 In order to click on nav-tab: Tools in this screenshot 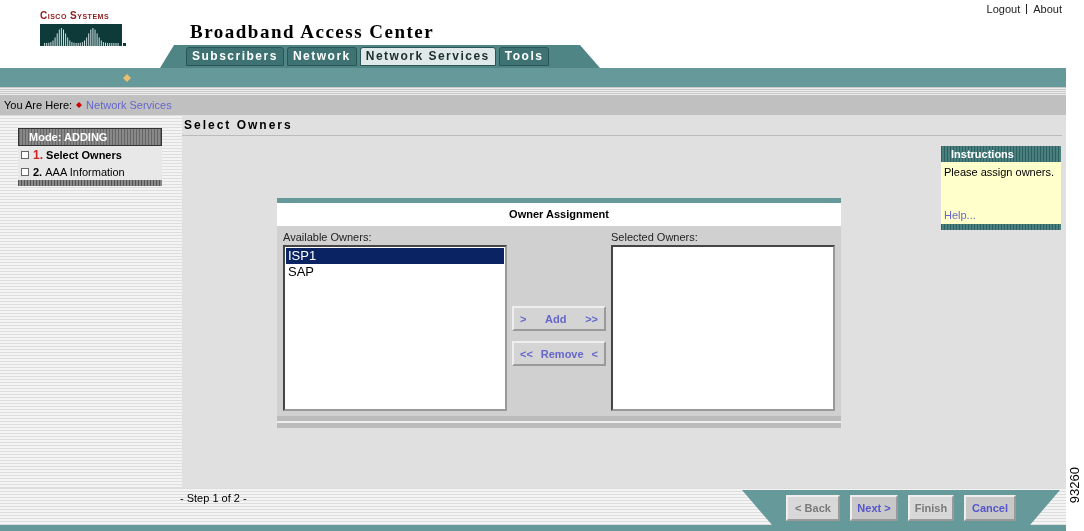, I will do `click(524, 56)`.